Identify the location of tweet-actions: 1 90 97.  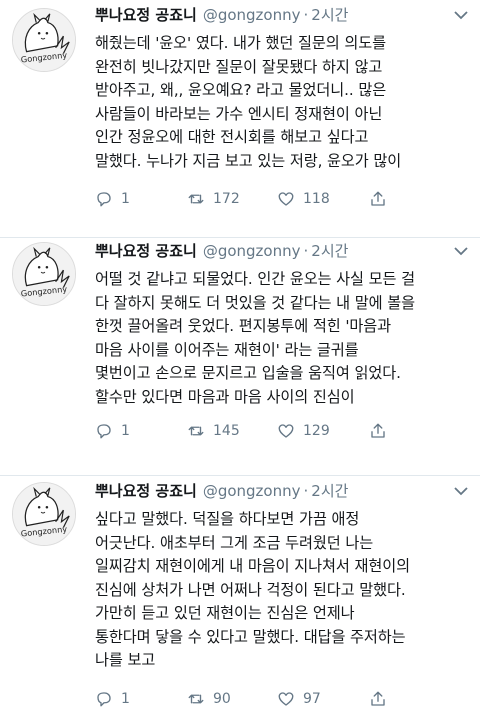
(282, 699).